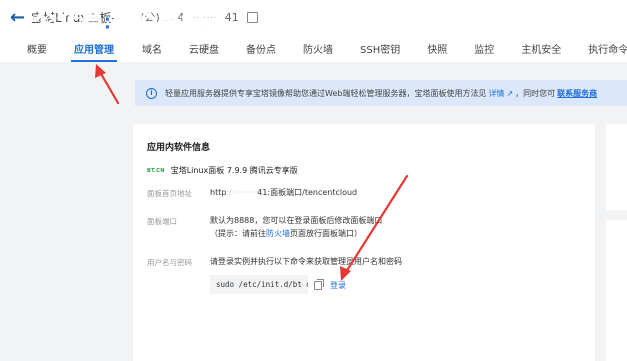 Image resolution: width=627 pixels, height=361 pixels. What do you see at coordinates (107, 84) in the screenshot?
I see `arrow-to-tab` at bounding box center [107, 84].